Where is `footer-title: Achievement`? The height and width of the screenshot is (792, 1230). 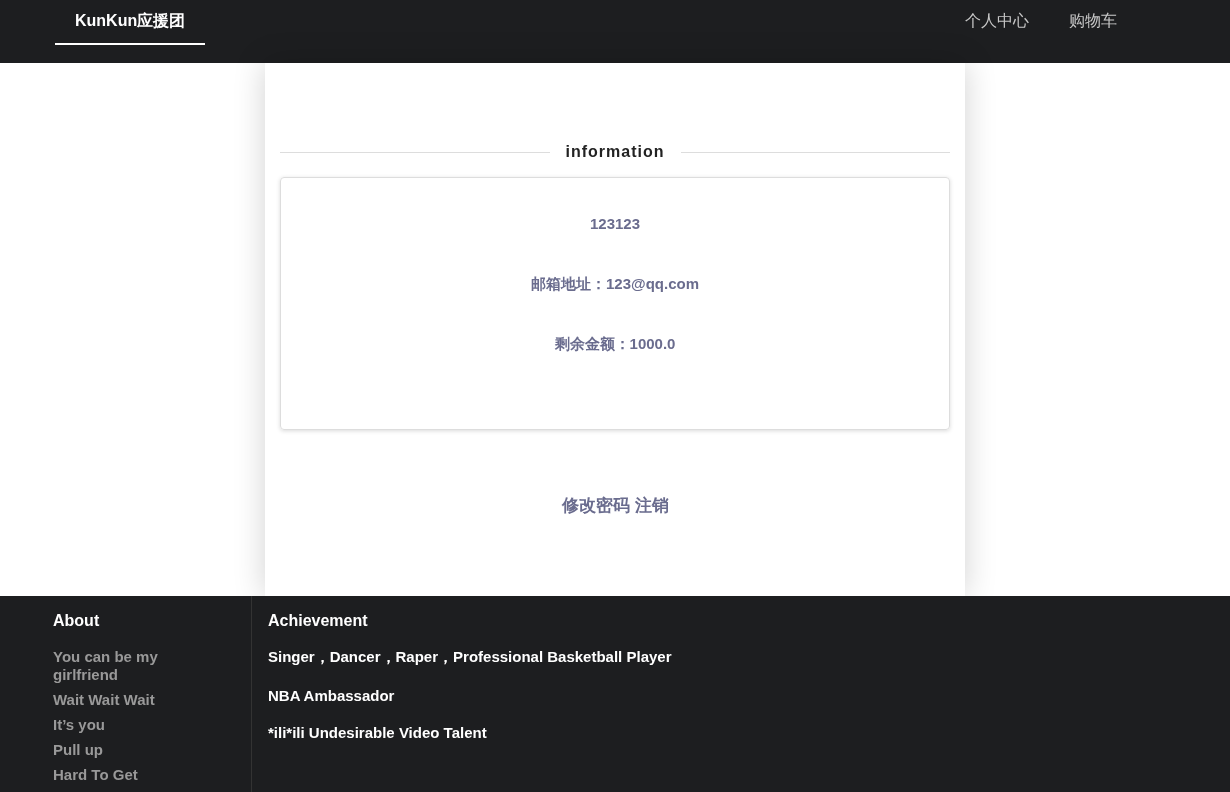
footer-title: Achievement is located at coordinates (318, 621).